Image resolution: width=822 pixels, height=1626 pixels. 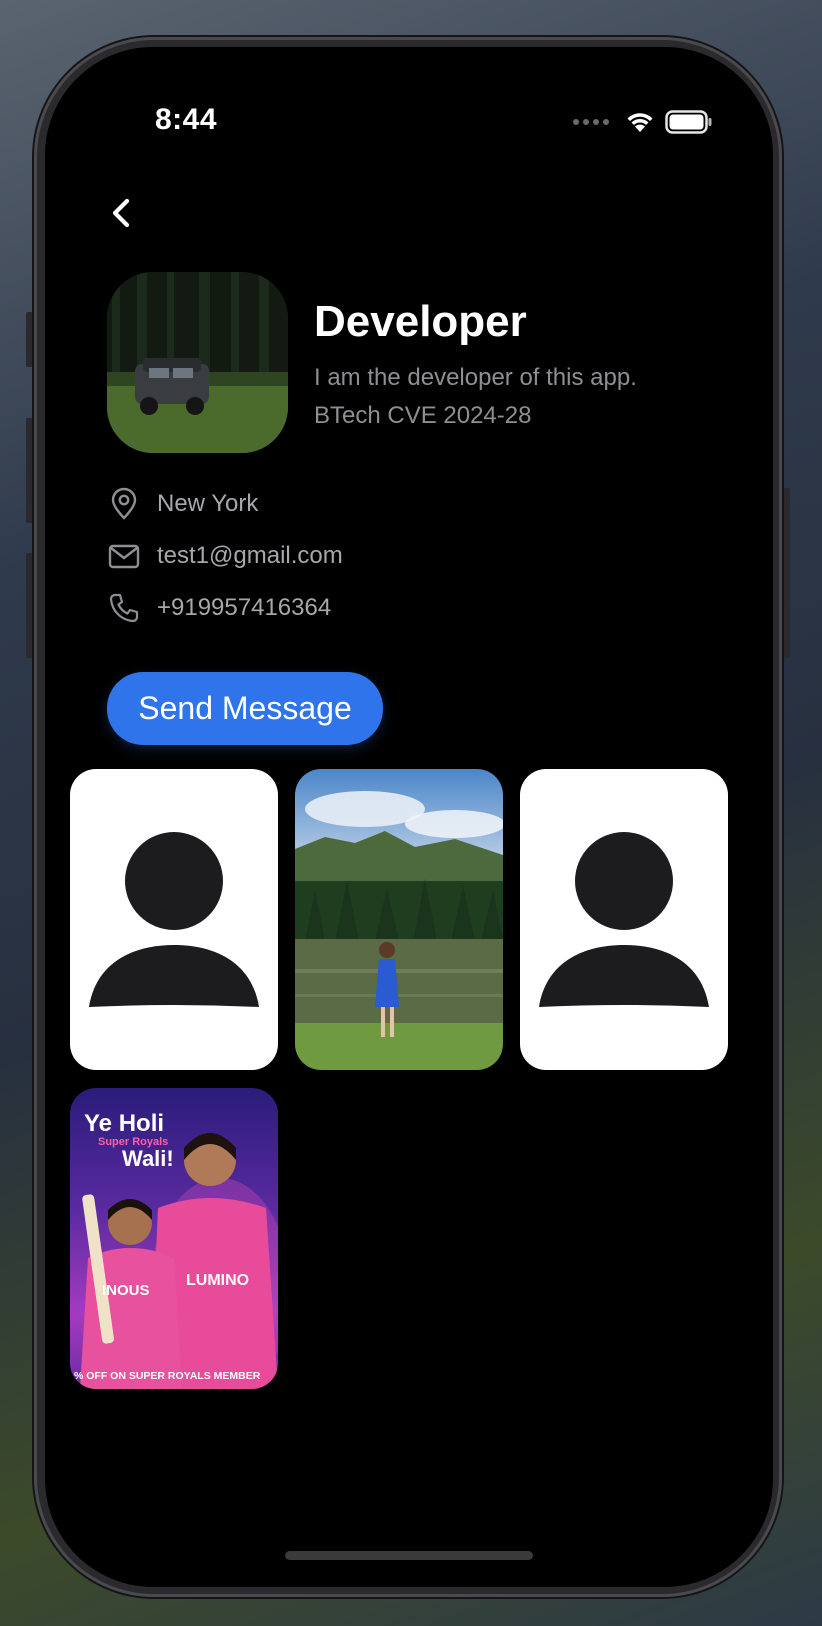 I want to click on location-row: New York, so click(x=182, y=504).